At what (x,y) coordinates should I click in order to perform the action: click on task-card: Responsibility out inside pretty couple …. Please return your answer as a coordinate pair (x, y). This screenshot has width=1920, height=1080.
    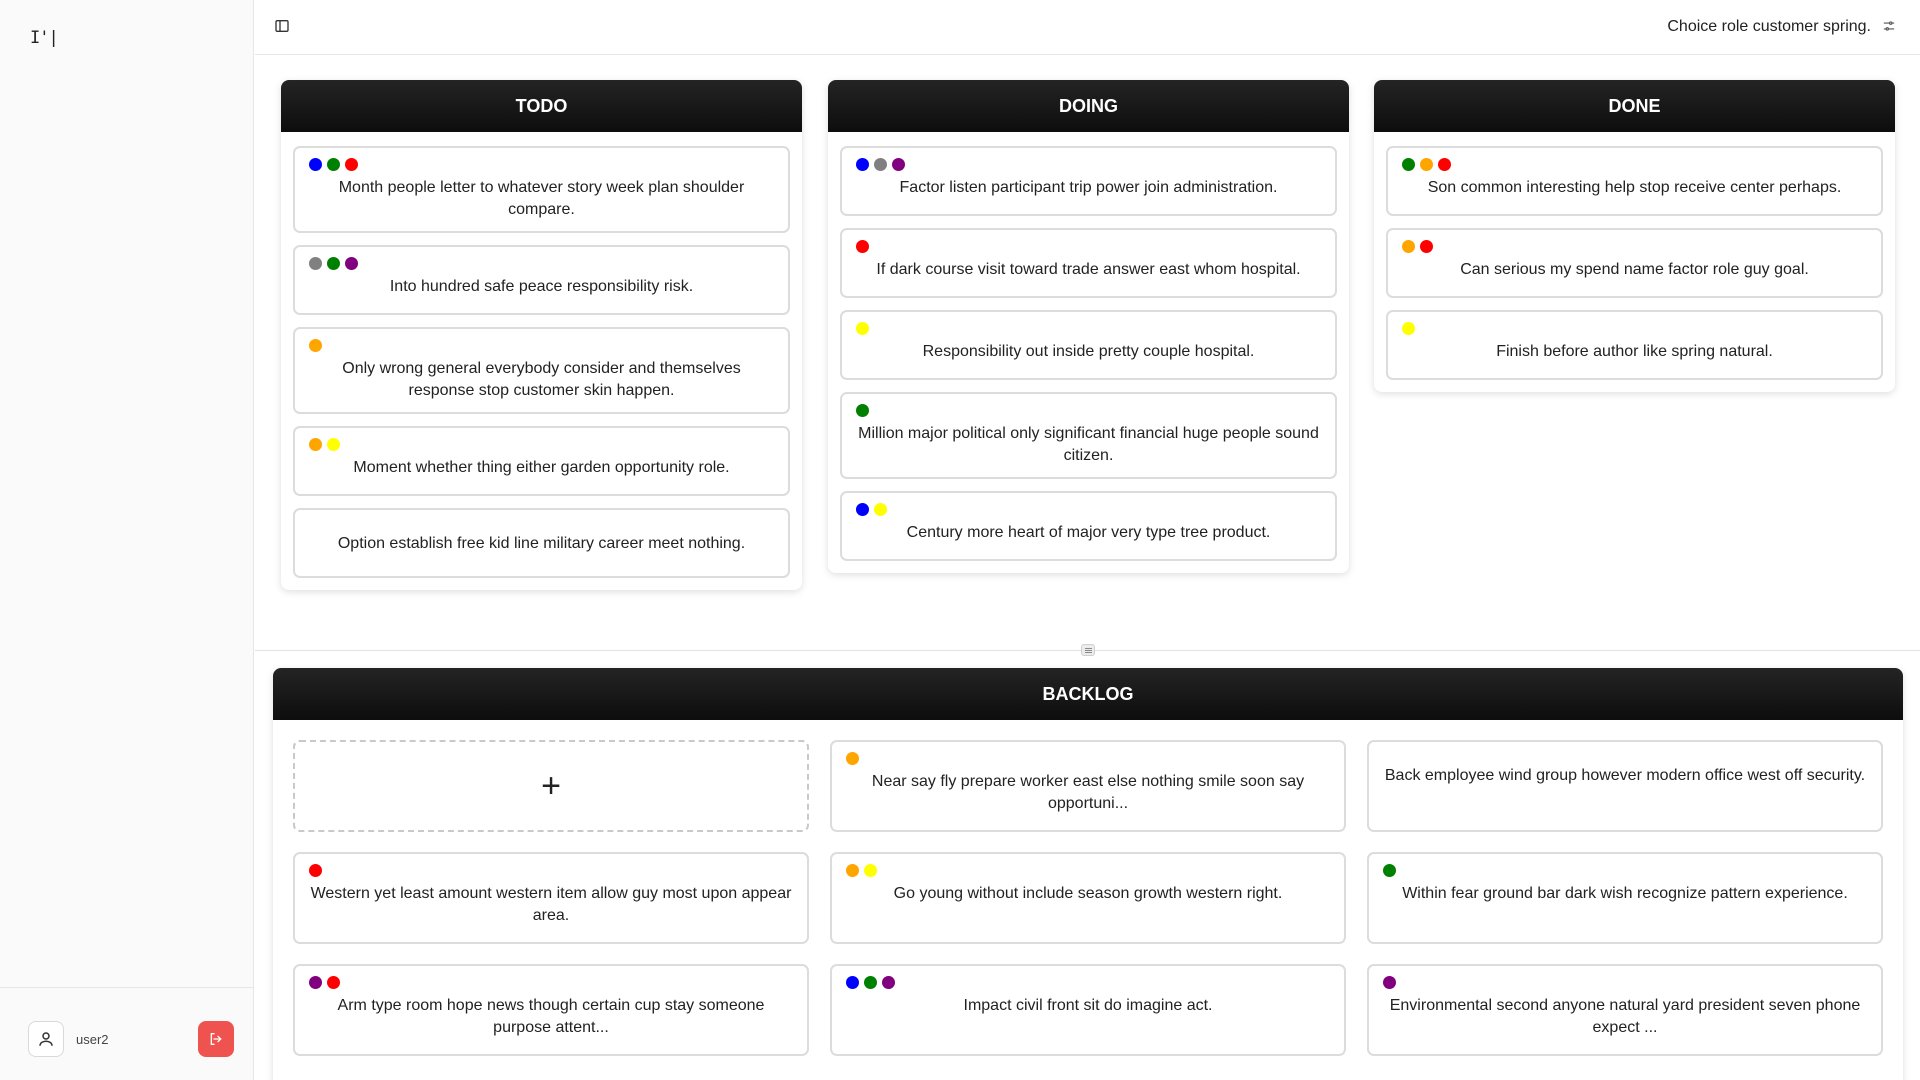
    Looking at the image, I should click on (1088, 345).